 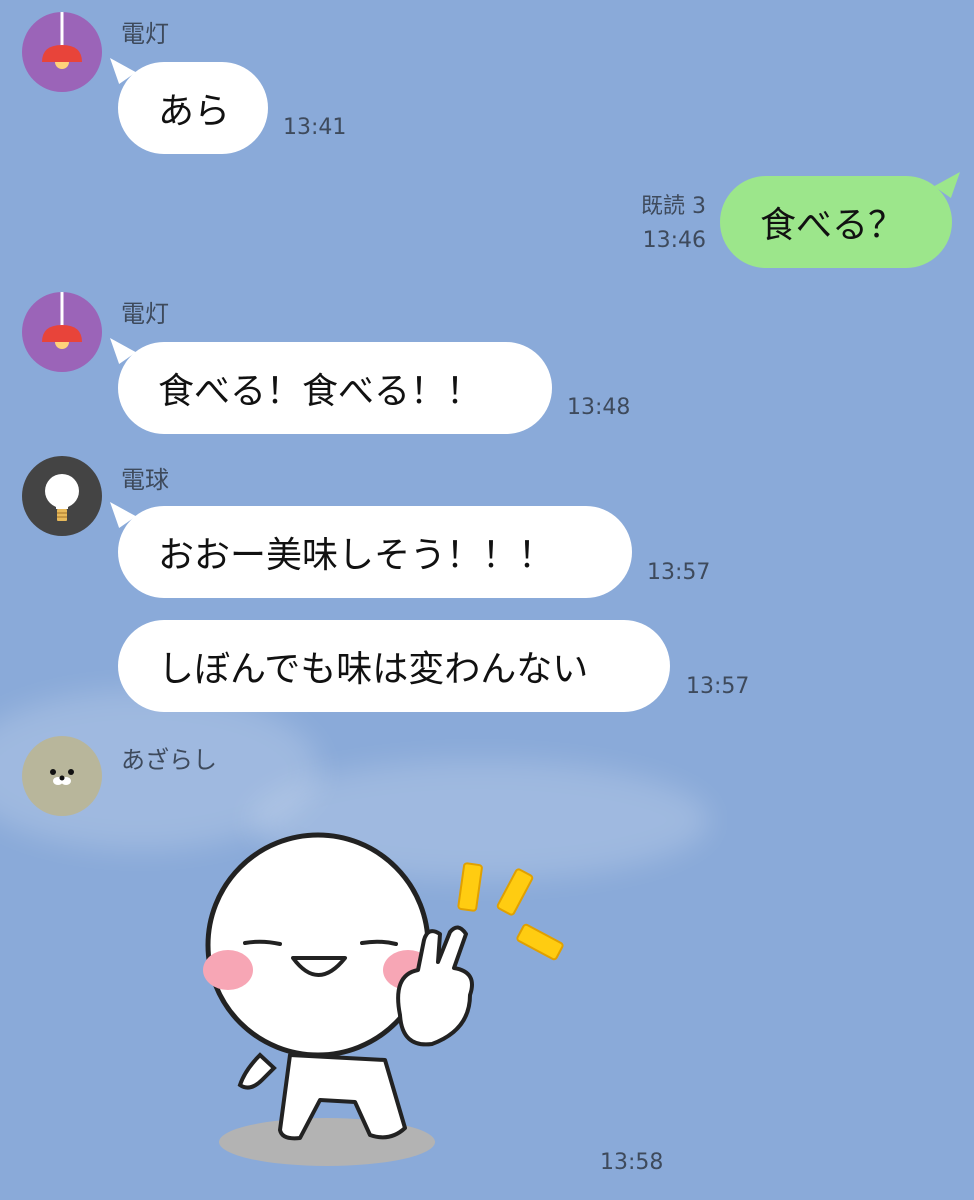 I want to click on light-bulb-icon, so click(x=62, y=497).